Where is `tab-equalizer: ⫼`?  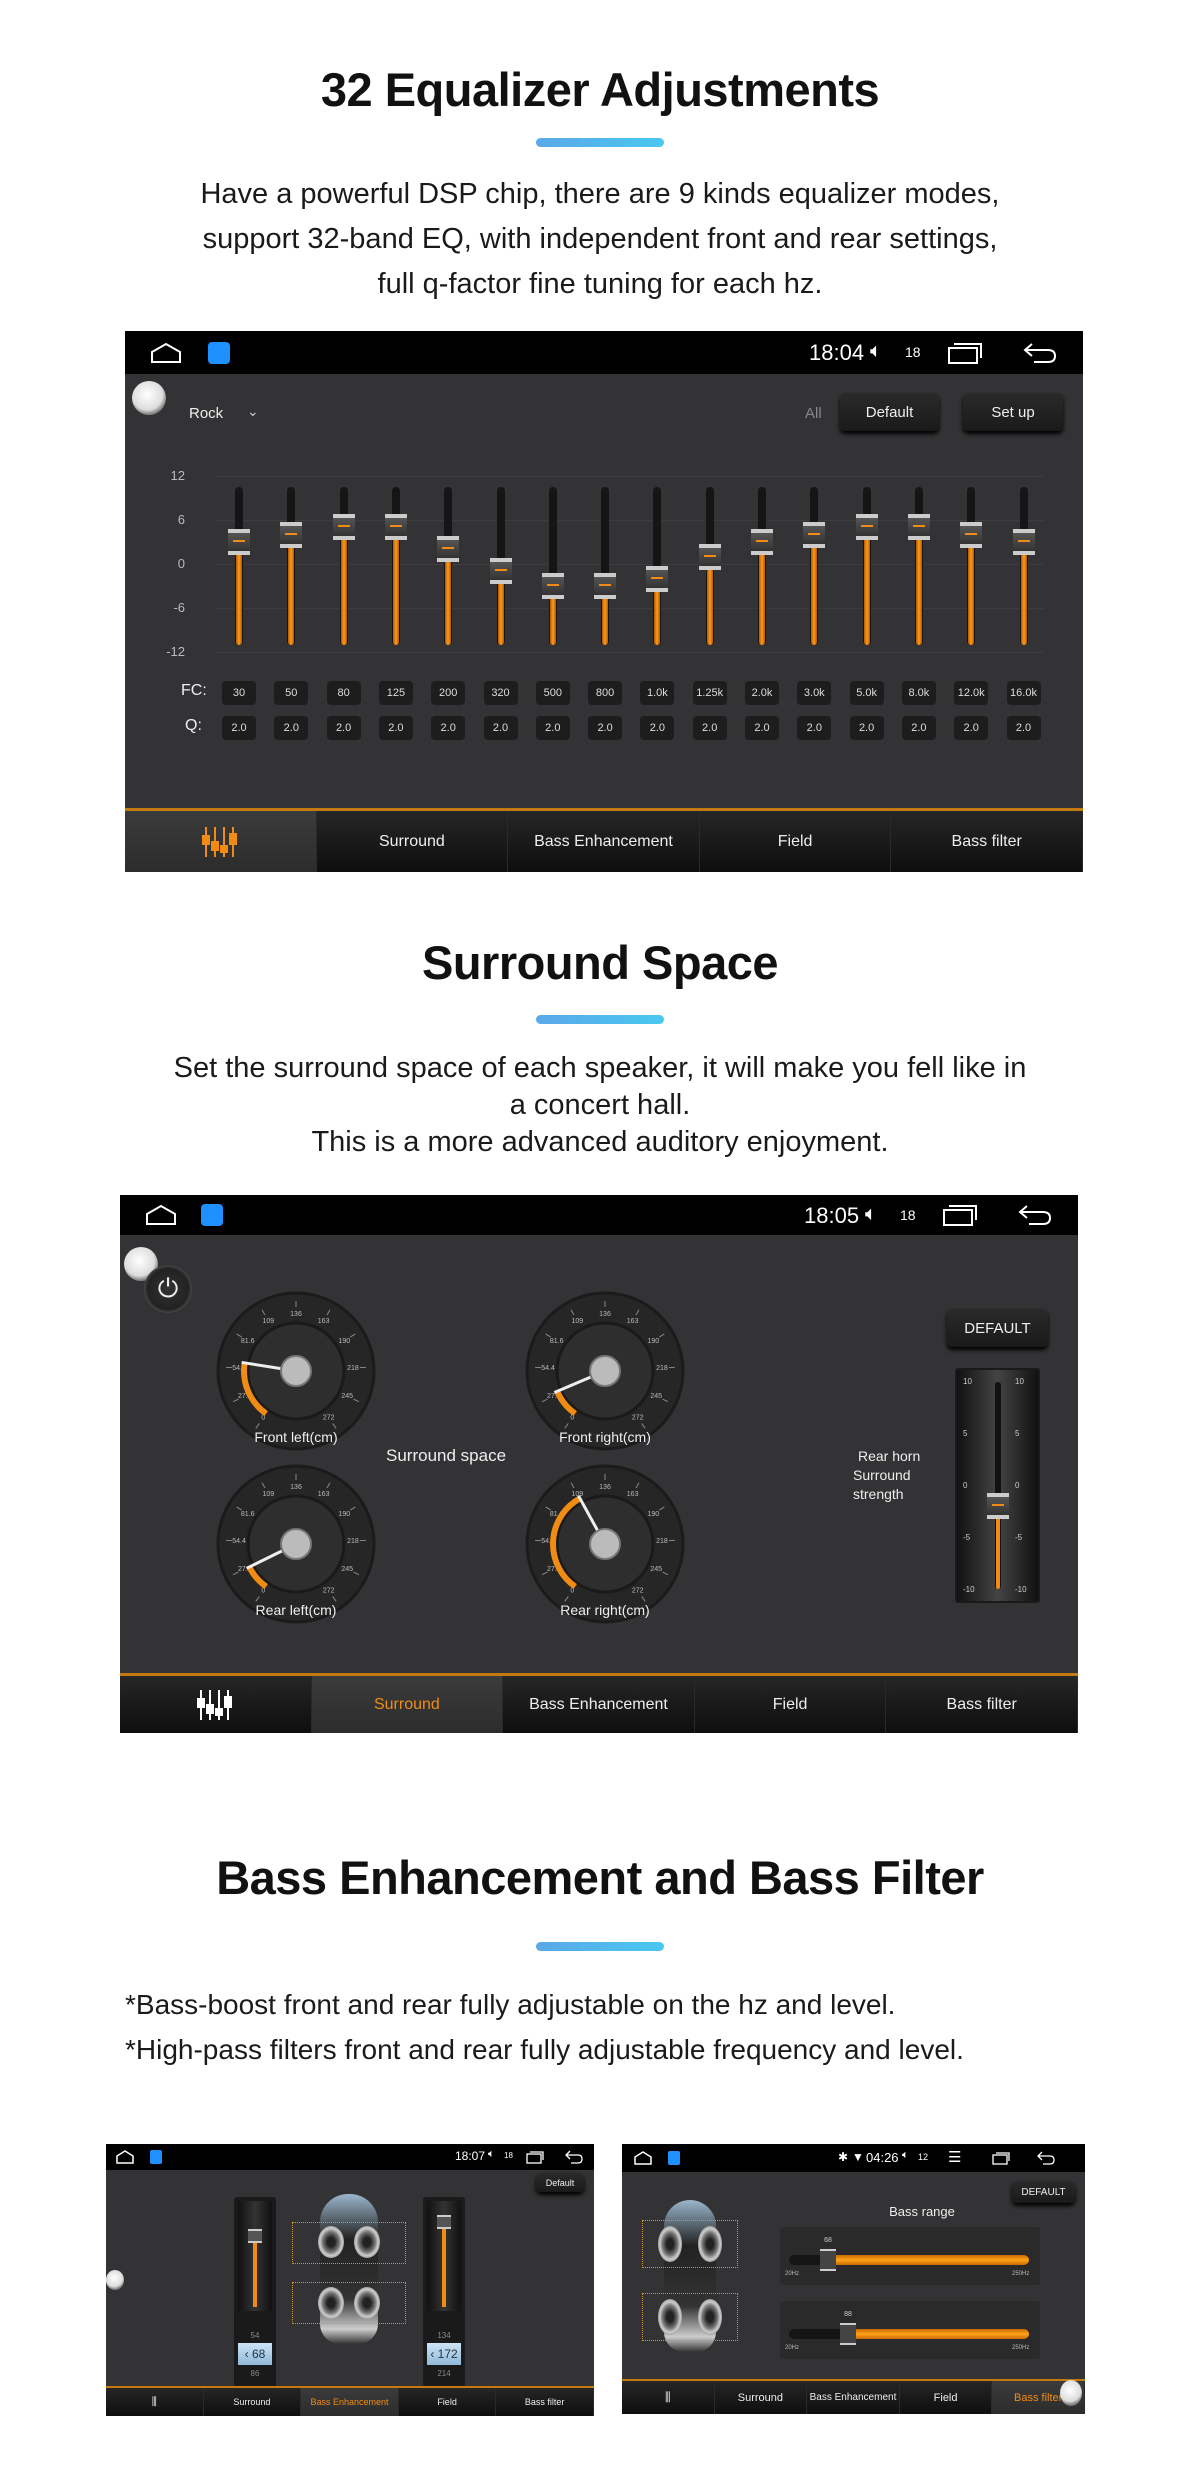 tab-equalizer: ⫼ is located at coordinates (668, 2397).